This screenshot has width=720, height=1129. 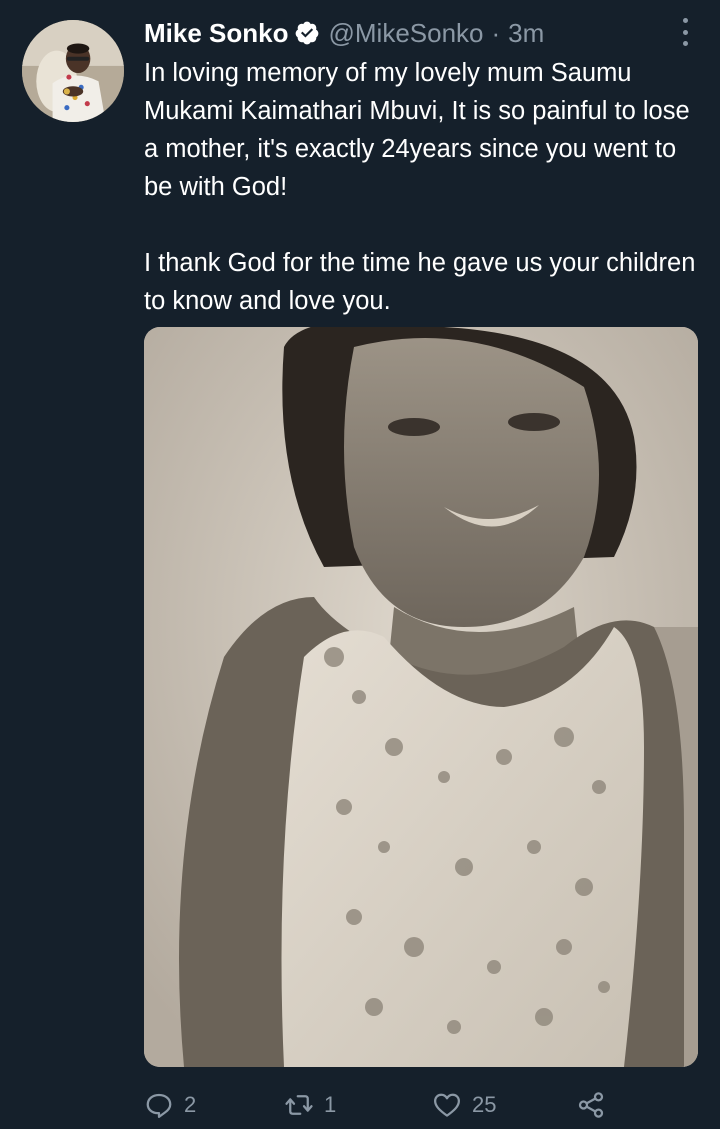 What do you see at coordinates (484, 1104) in the screenshot?
I see `like-count: 25` at bounding box center [484, 1104].